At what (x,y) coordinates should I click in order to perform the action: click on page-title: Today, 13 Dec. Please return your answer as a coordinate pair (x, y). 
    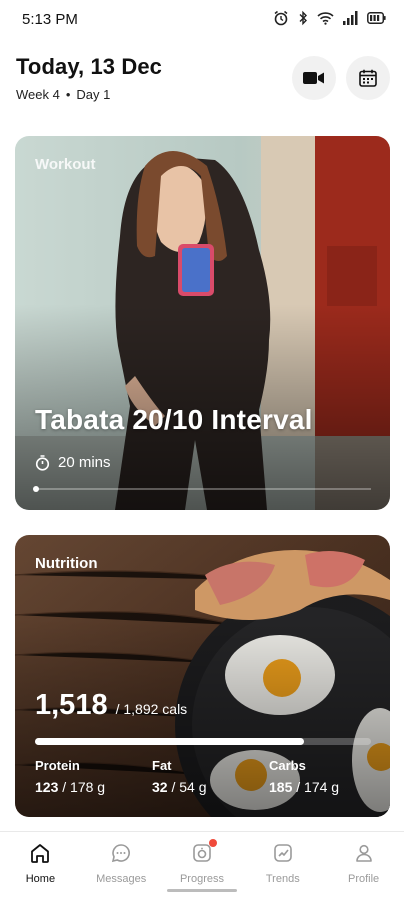
    Looking at the image, I should click on (89, 66).